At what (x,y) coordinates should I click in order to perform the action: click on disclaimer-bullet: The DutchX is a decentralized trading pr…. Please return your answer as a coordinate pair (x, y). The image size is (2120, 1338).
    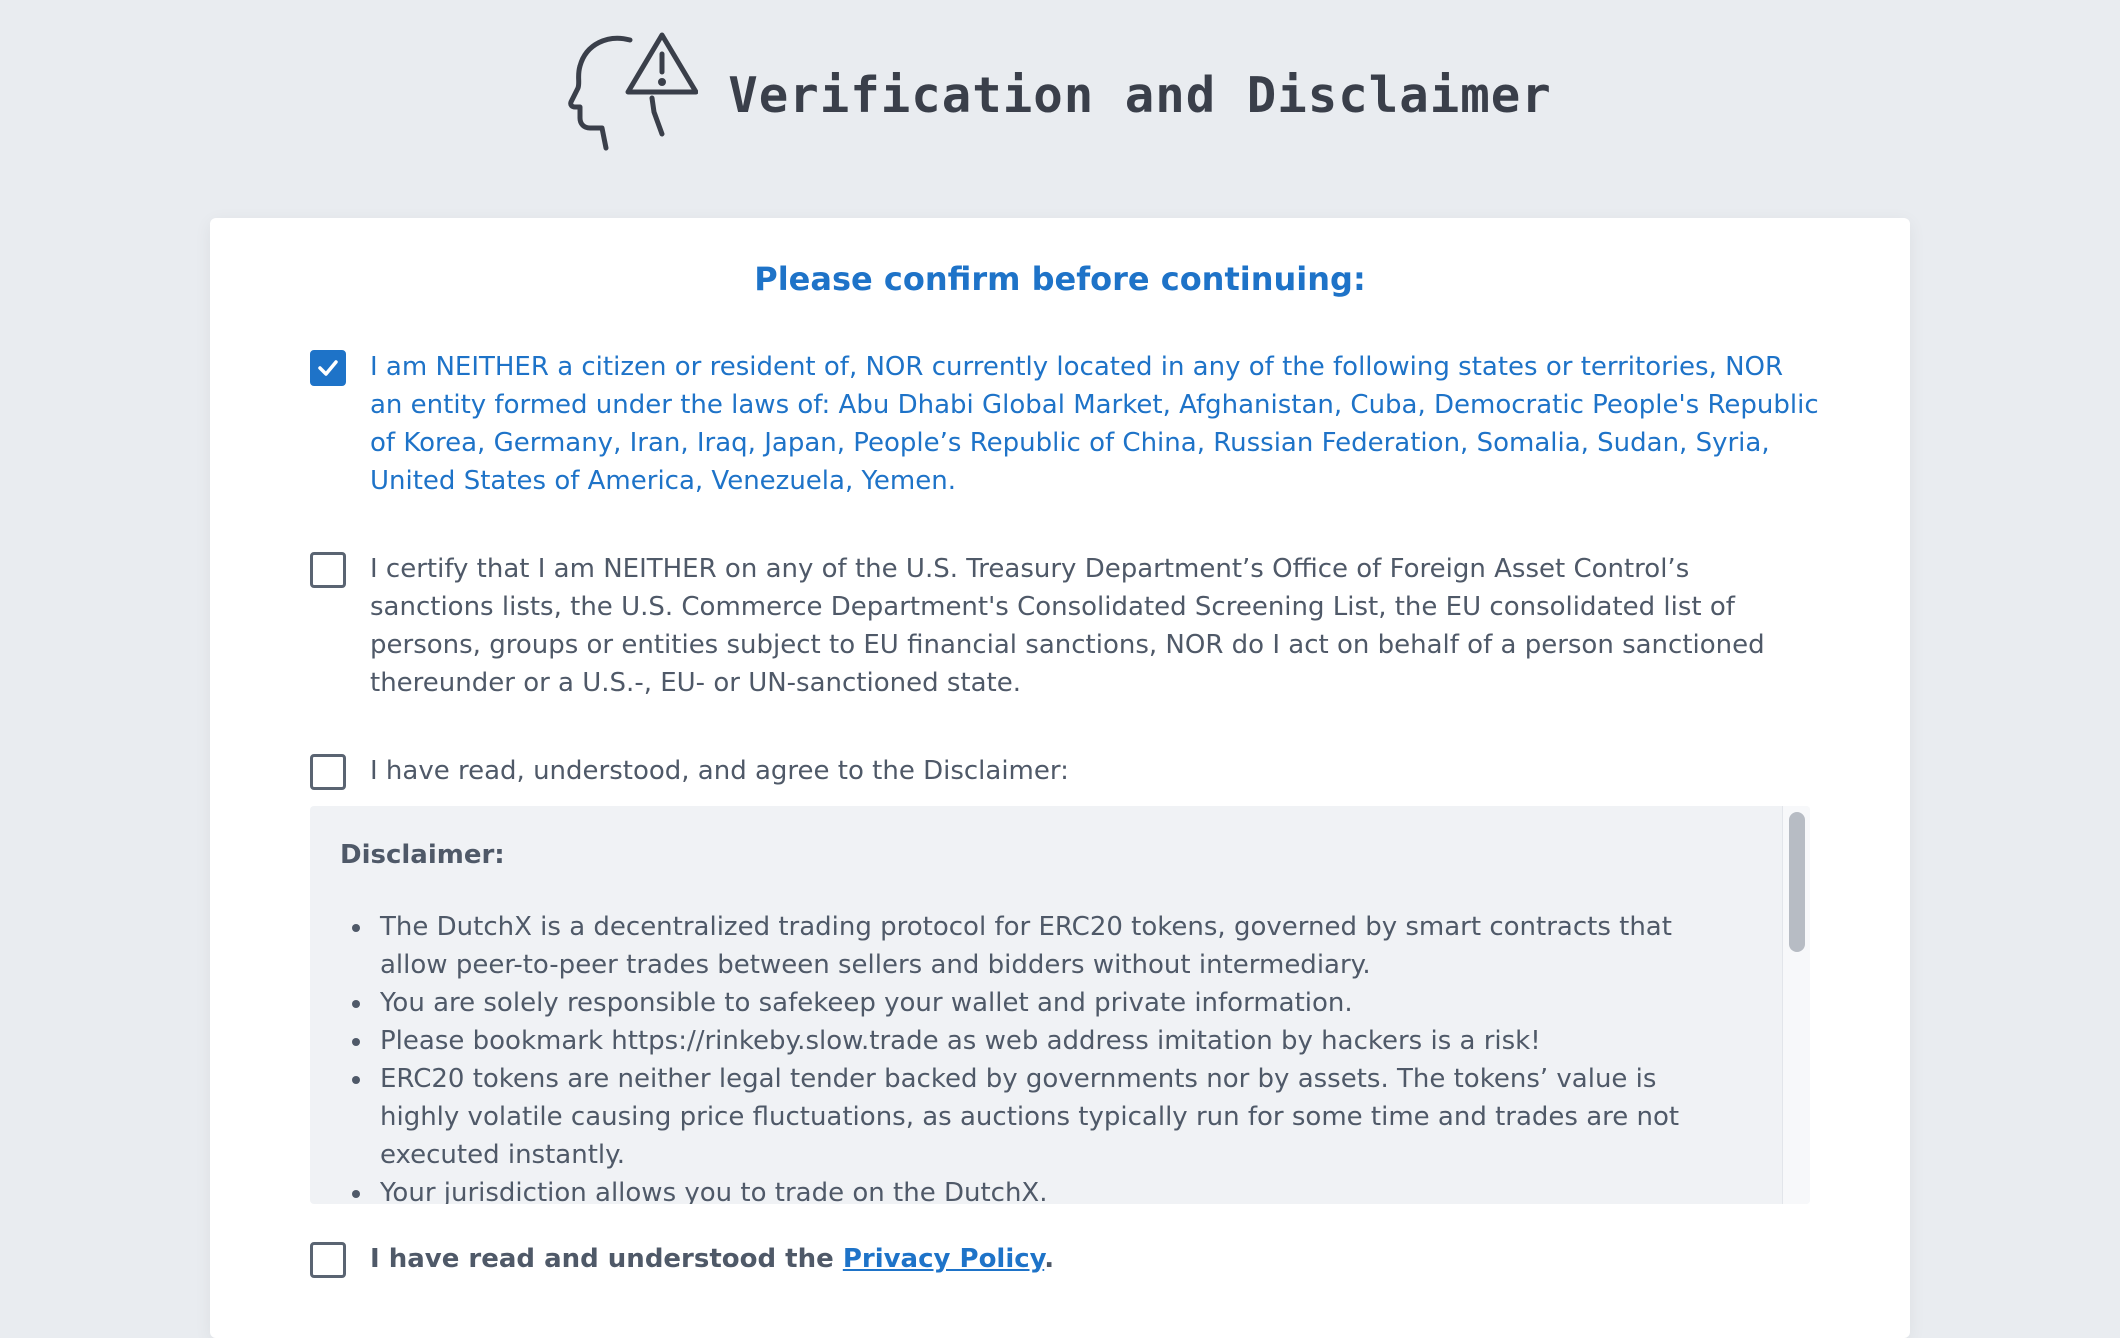
    Looking at the image, I should click on (1025, 946).